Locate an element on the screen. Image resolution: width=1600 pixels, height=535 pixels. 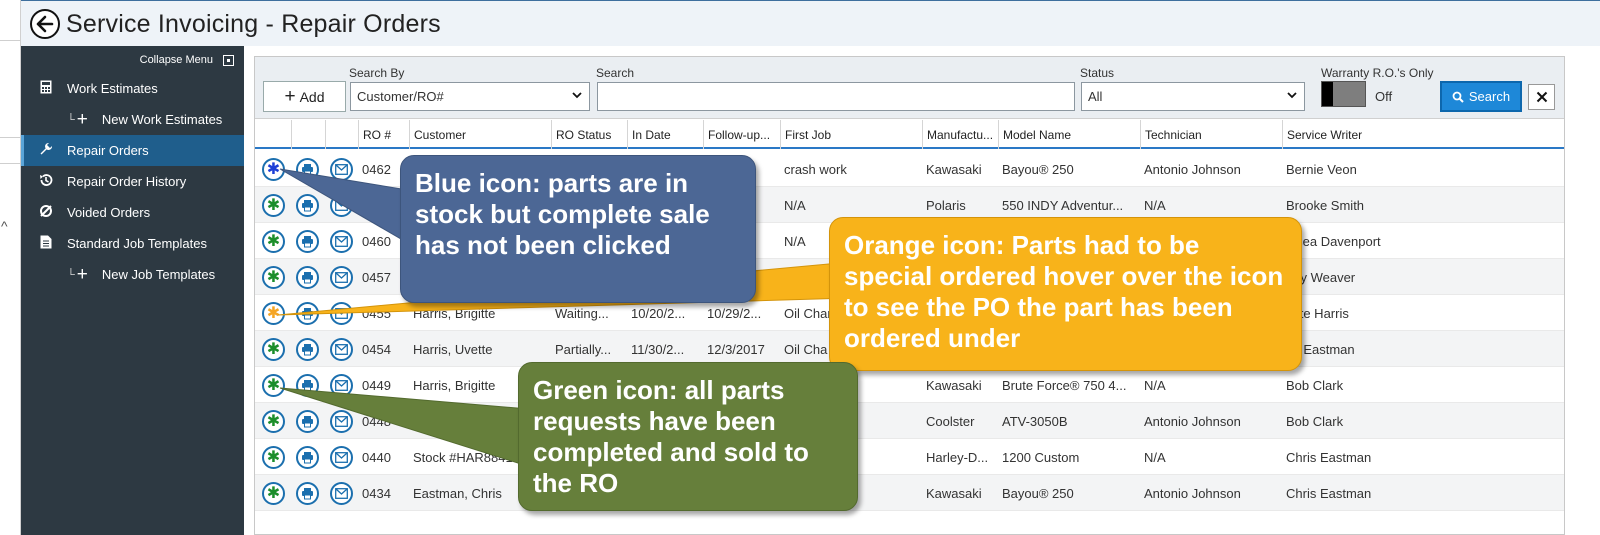
cell-ro-number: 0440 is located at coordinates (376, 457).